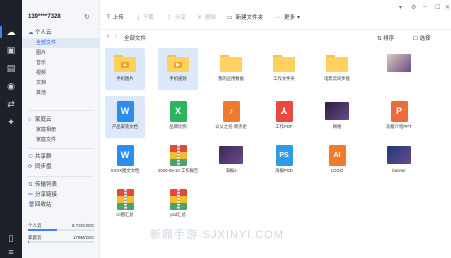 This screenshot has height=258, width=451. What do you see at coordinates (135, 38) in the screenshot?
I see `breadcrumb: 全部文件` at bounding box center [135, 38].